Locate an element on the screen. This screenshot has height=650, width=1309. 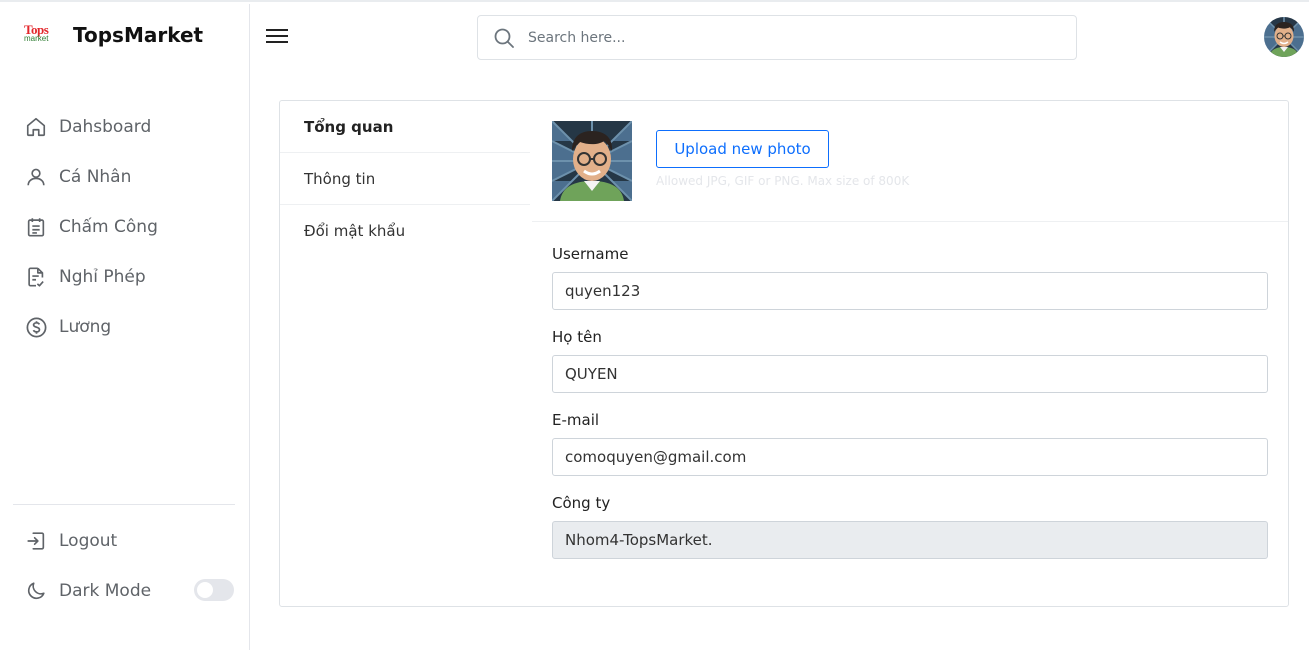
search-box is located at coordinates (777, 37).